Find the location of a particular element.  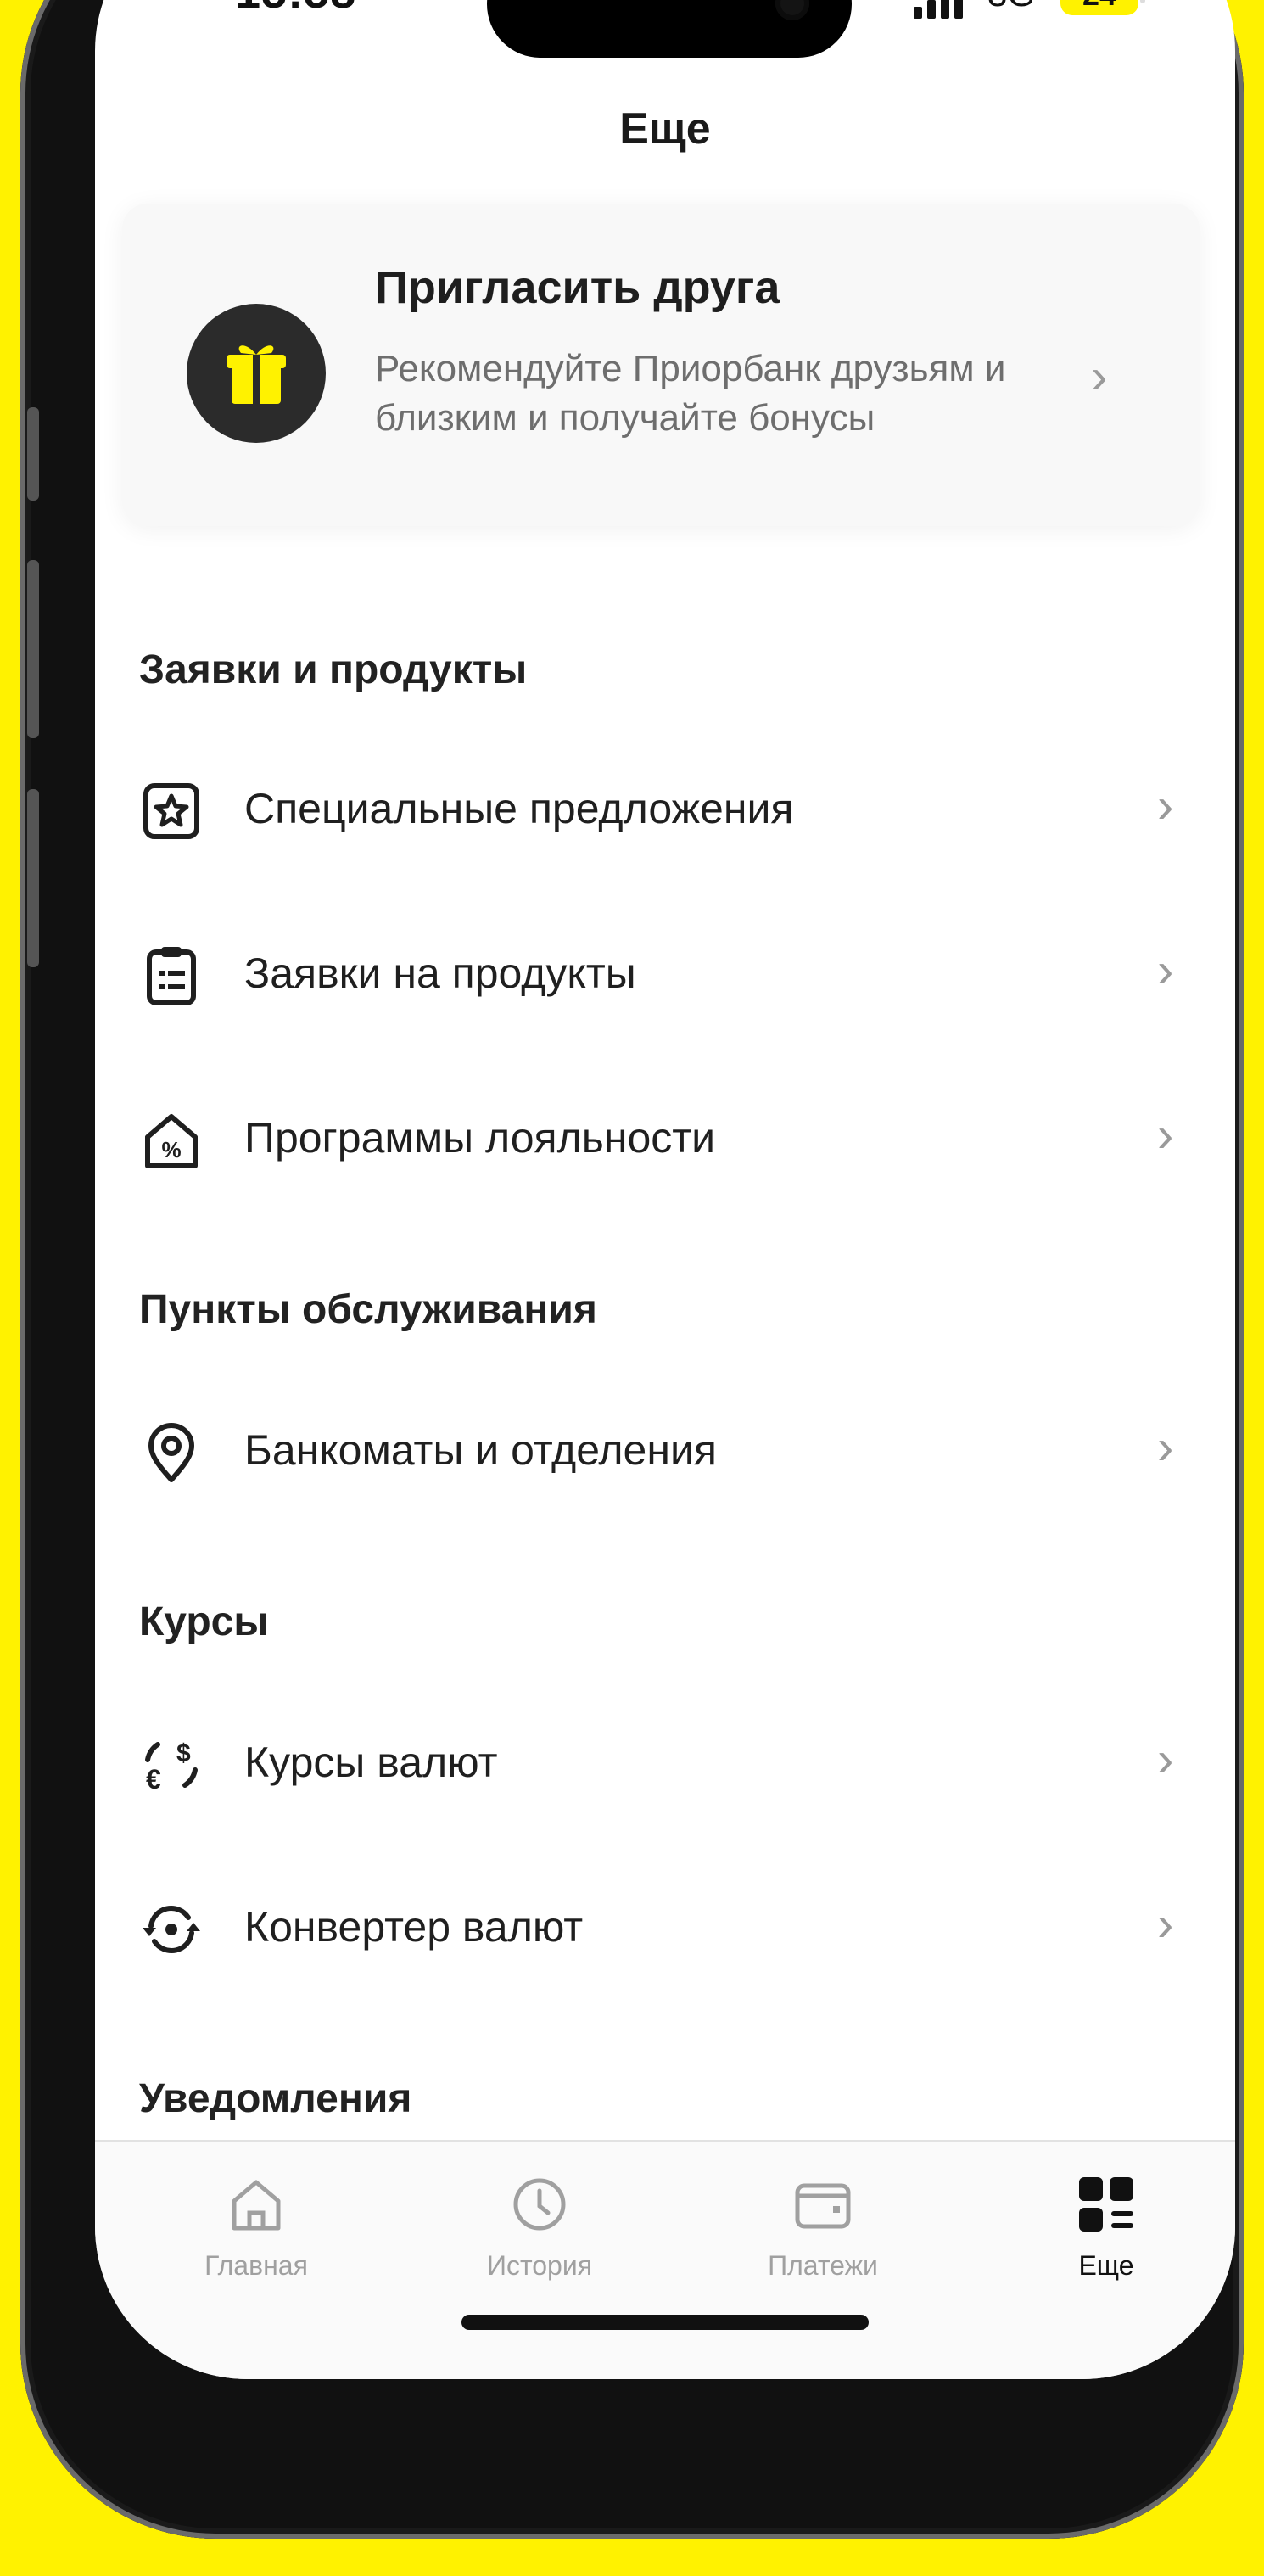

menu-item-atms-branches: Банкоматы и отделения › is located at coordinates (665, 1445).